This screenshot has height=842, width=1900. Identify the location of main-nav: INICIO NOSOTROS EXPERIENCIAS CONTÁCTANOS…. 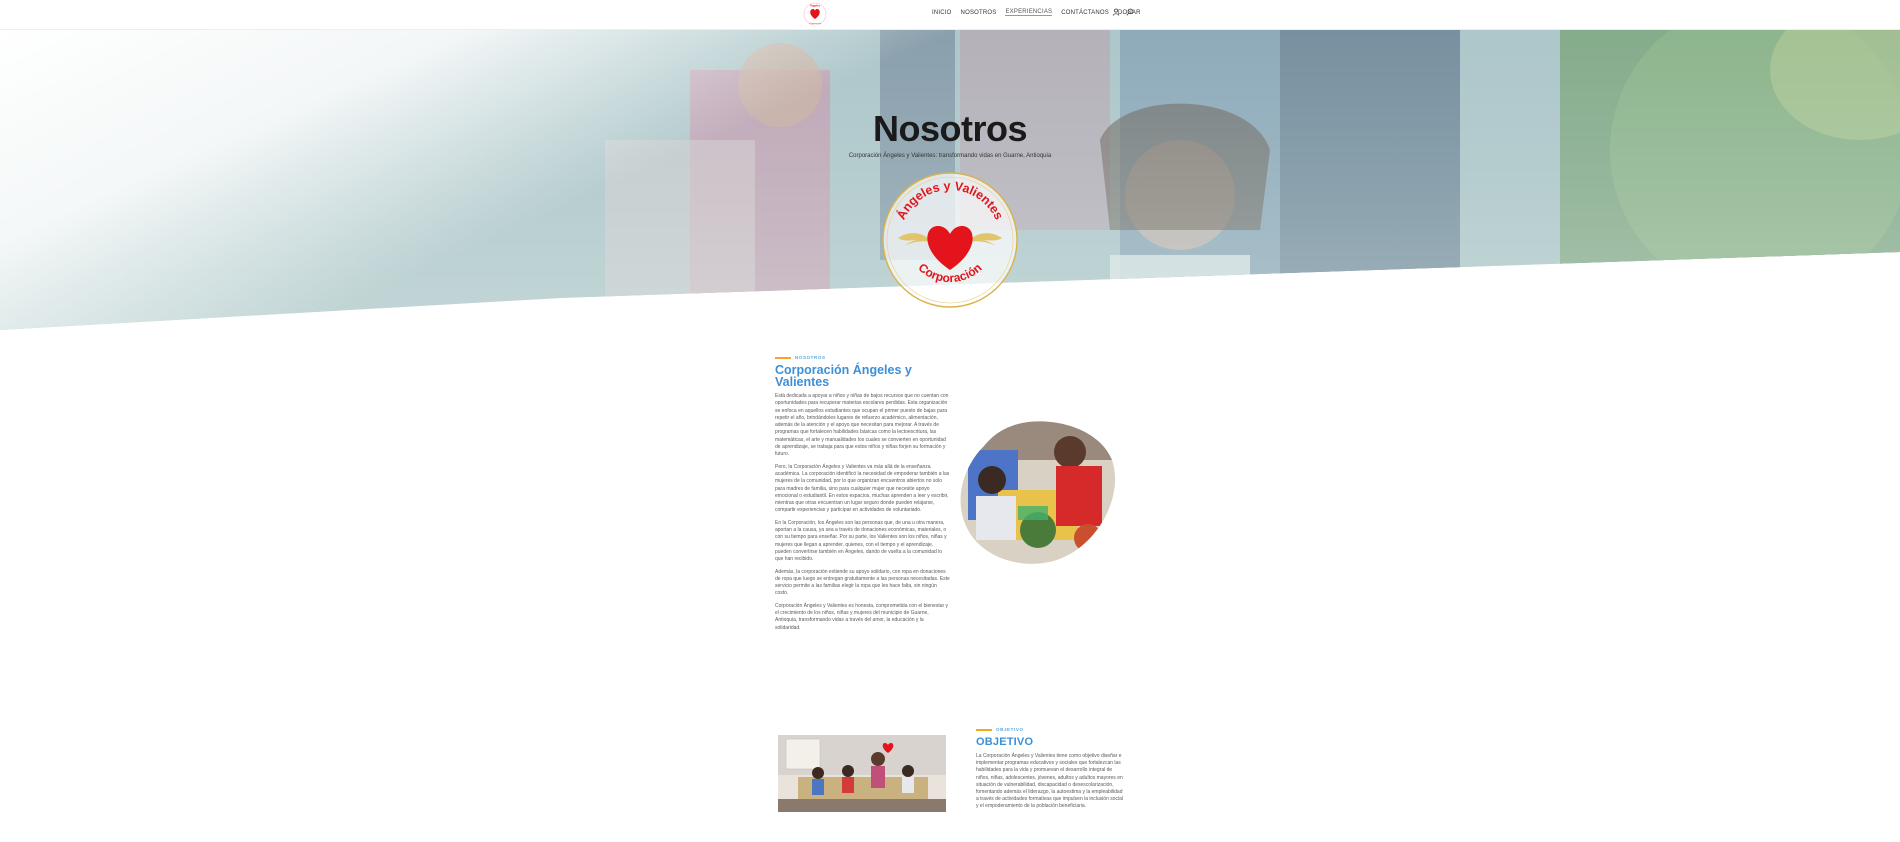
(1036, 12).